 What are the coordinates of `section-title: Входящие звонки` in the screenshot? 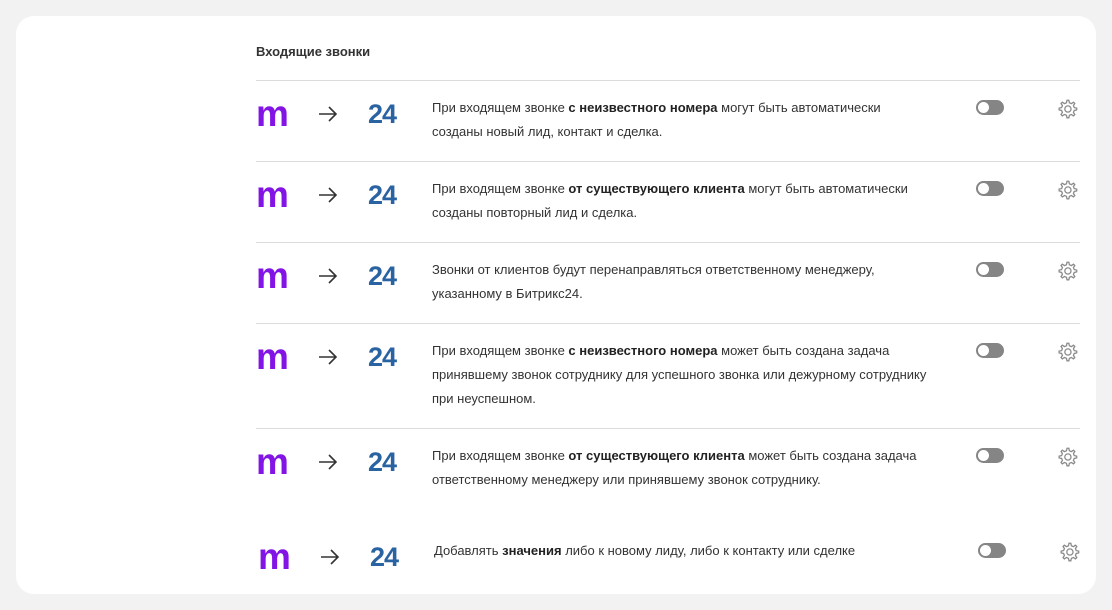 It's located at (313, 51).